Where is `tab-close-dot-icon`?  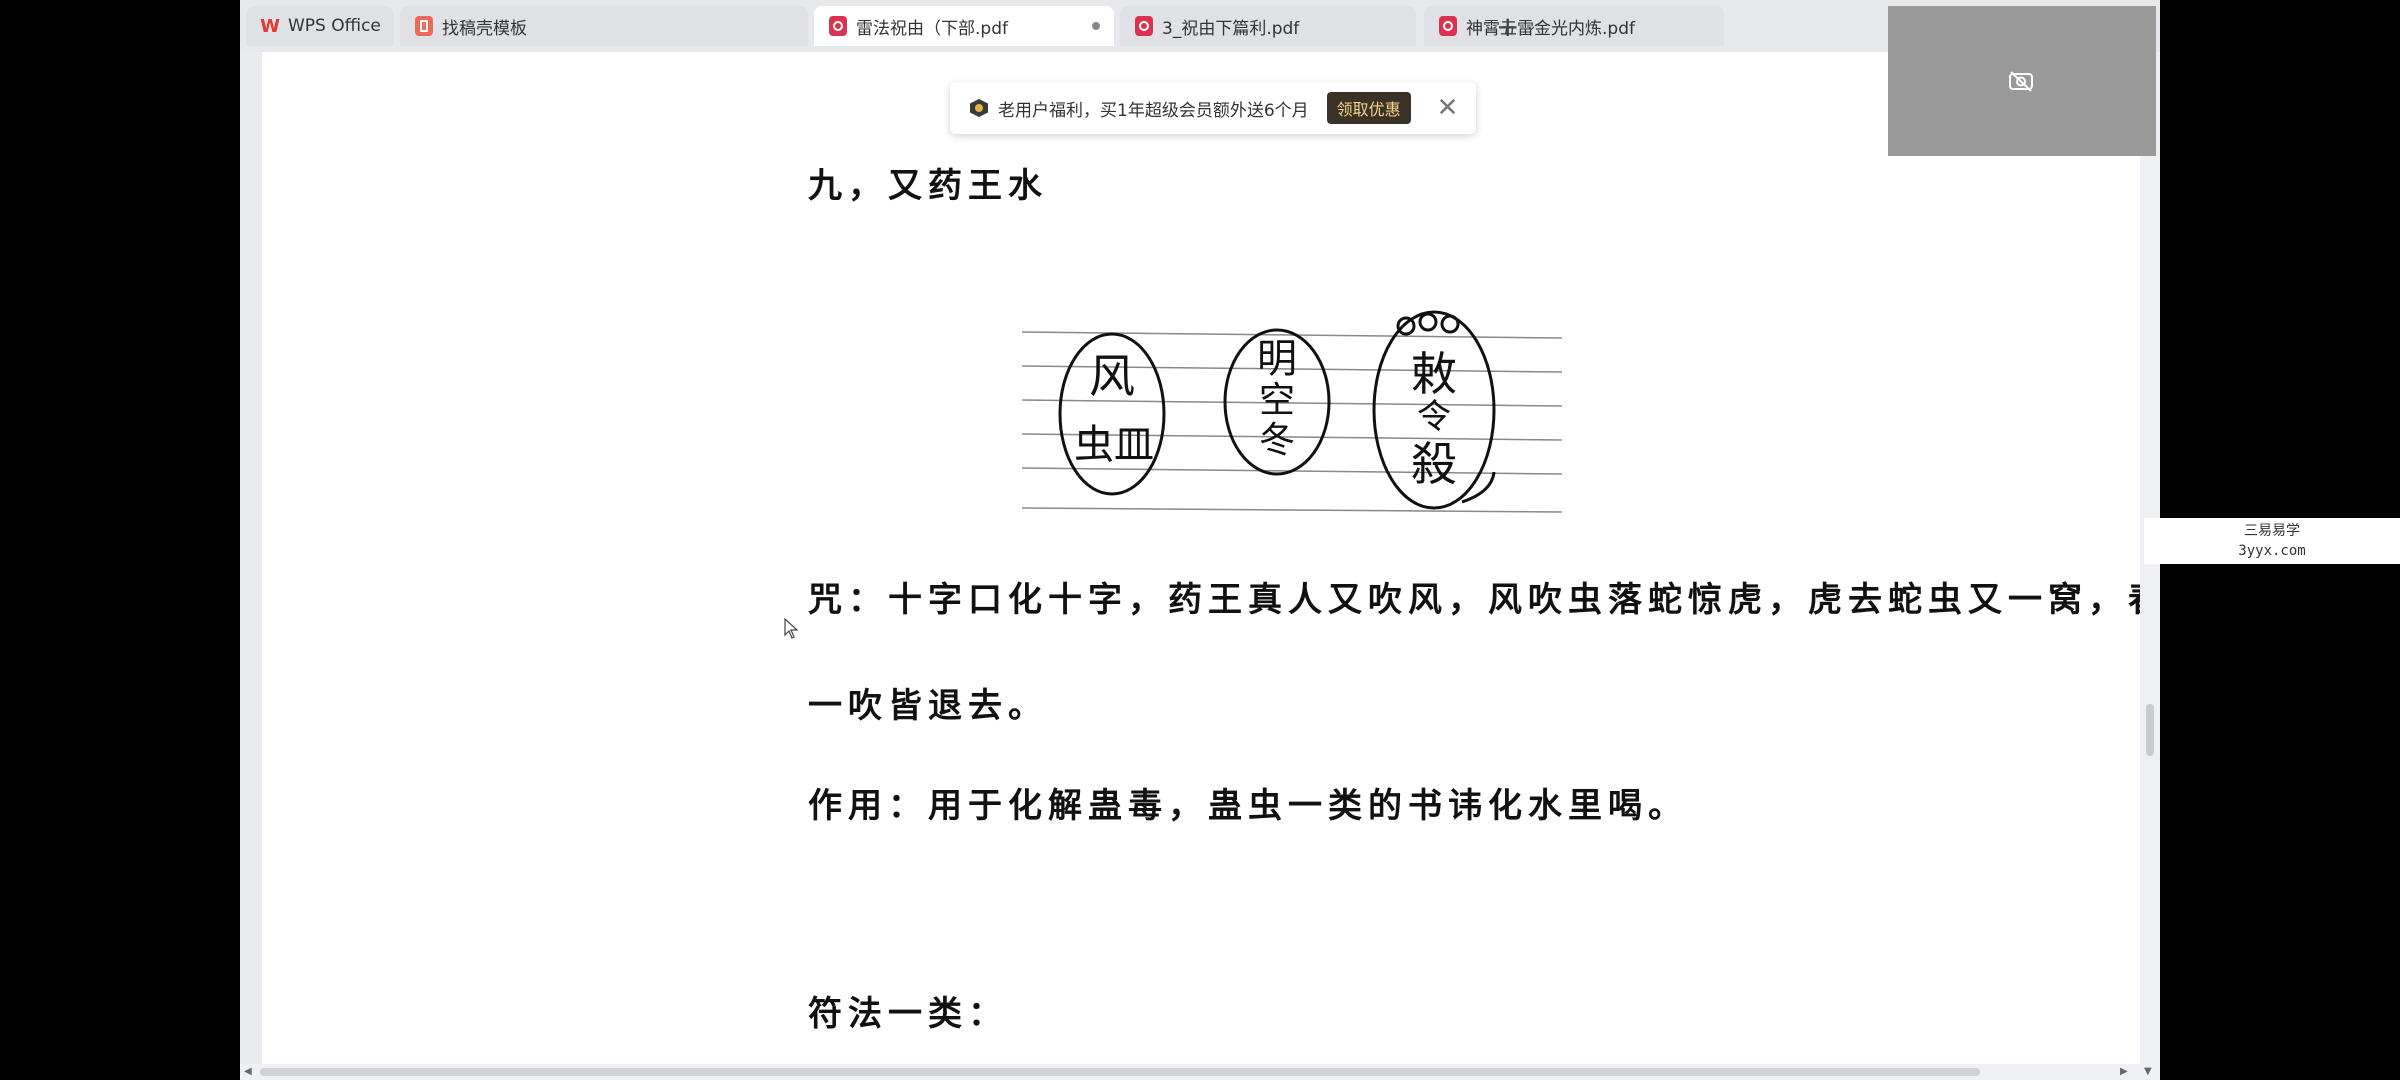 tab-close-dot-icon is located at coordinates (1096, 26).